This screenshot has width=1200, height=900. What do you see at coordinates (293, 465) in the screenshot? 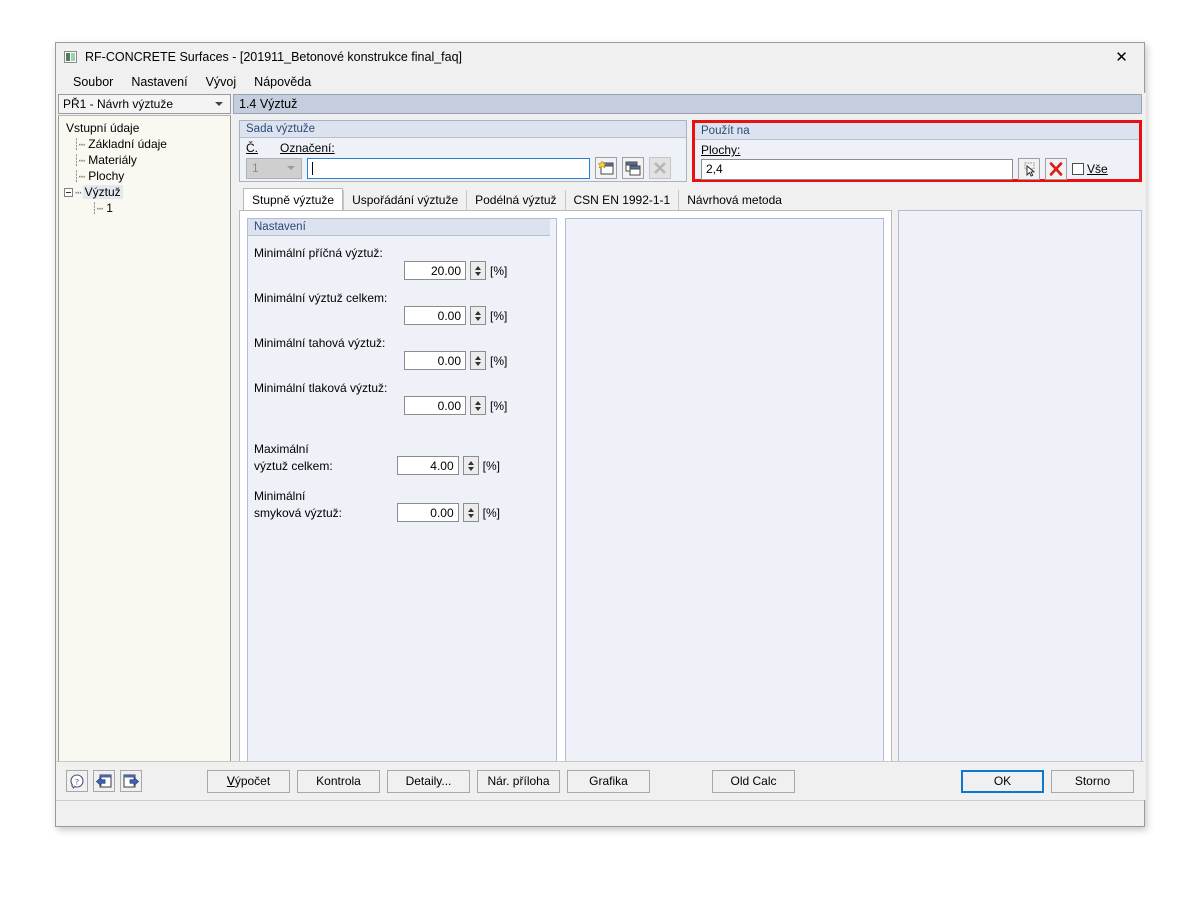
I see `field-label-line2: výztuž celkem:` at bounding box center [293, 465].